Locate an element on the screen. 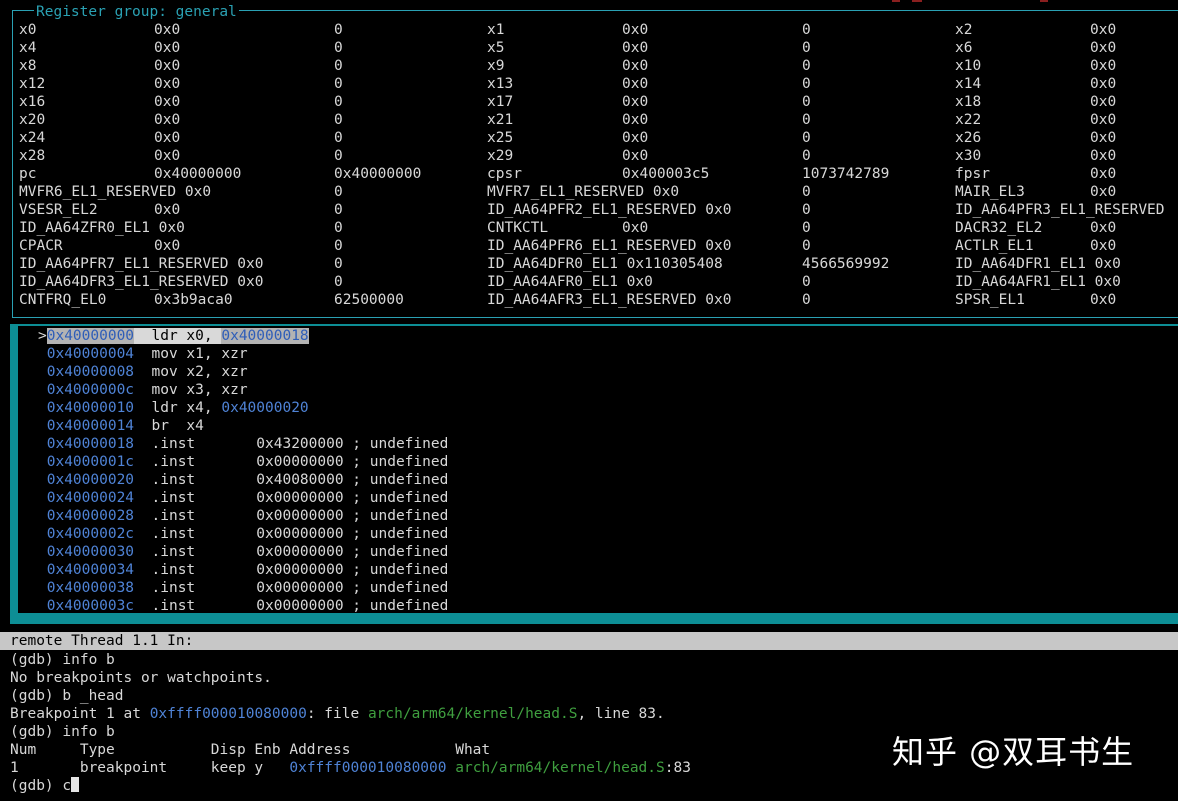  instruction-operand-address: 0x40000018 is located at coordinates (265, 336).